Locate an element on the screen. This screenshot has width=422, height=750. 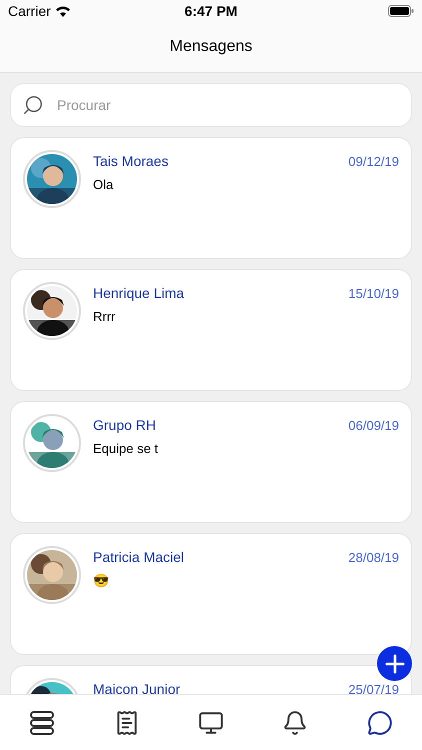
header-title: Mensagens is located at coordinates (211, 47).